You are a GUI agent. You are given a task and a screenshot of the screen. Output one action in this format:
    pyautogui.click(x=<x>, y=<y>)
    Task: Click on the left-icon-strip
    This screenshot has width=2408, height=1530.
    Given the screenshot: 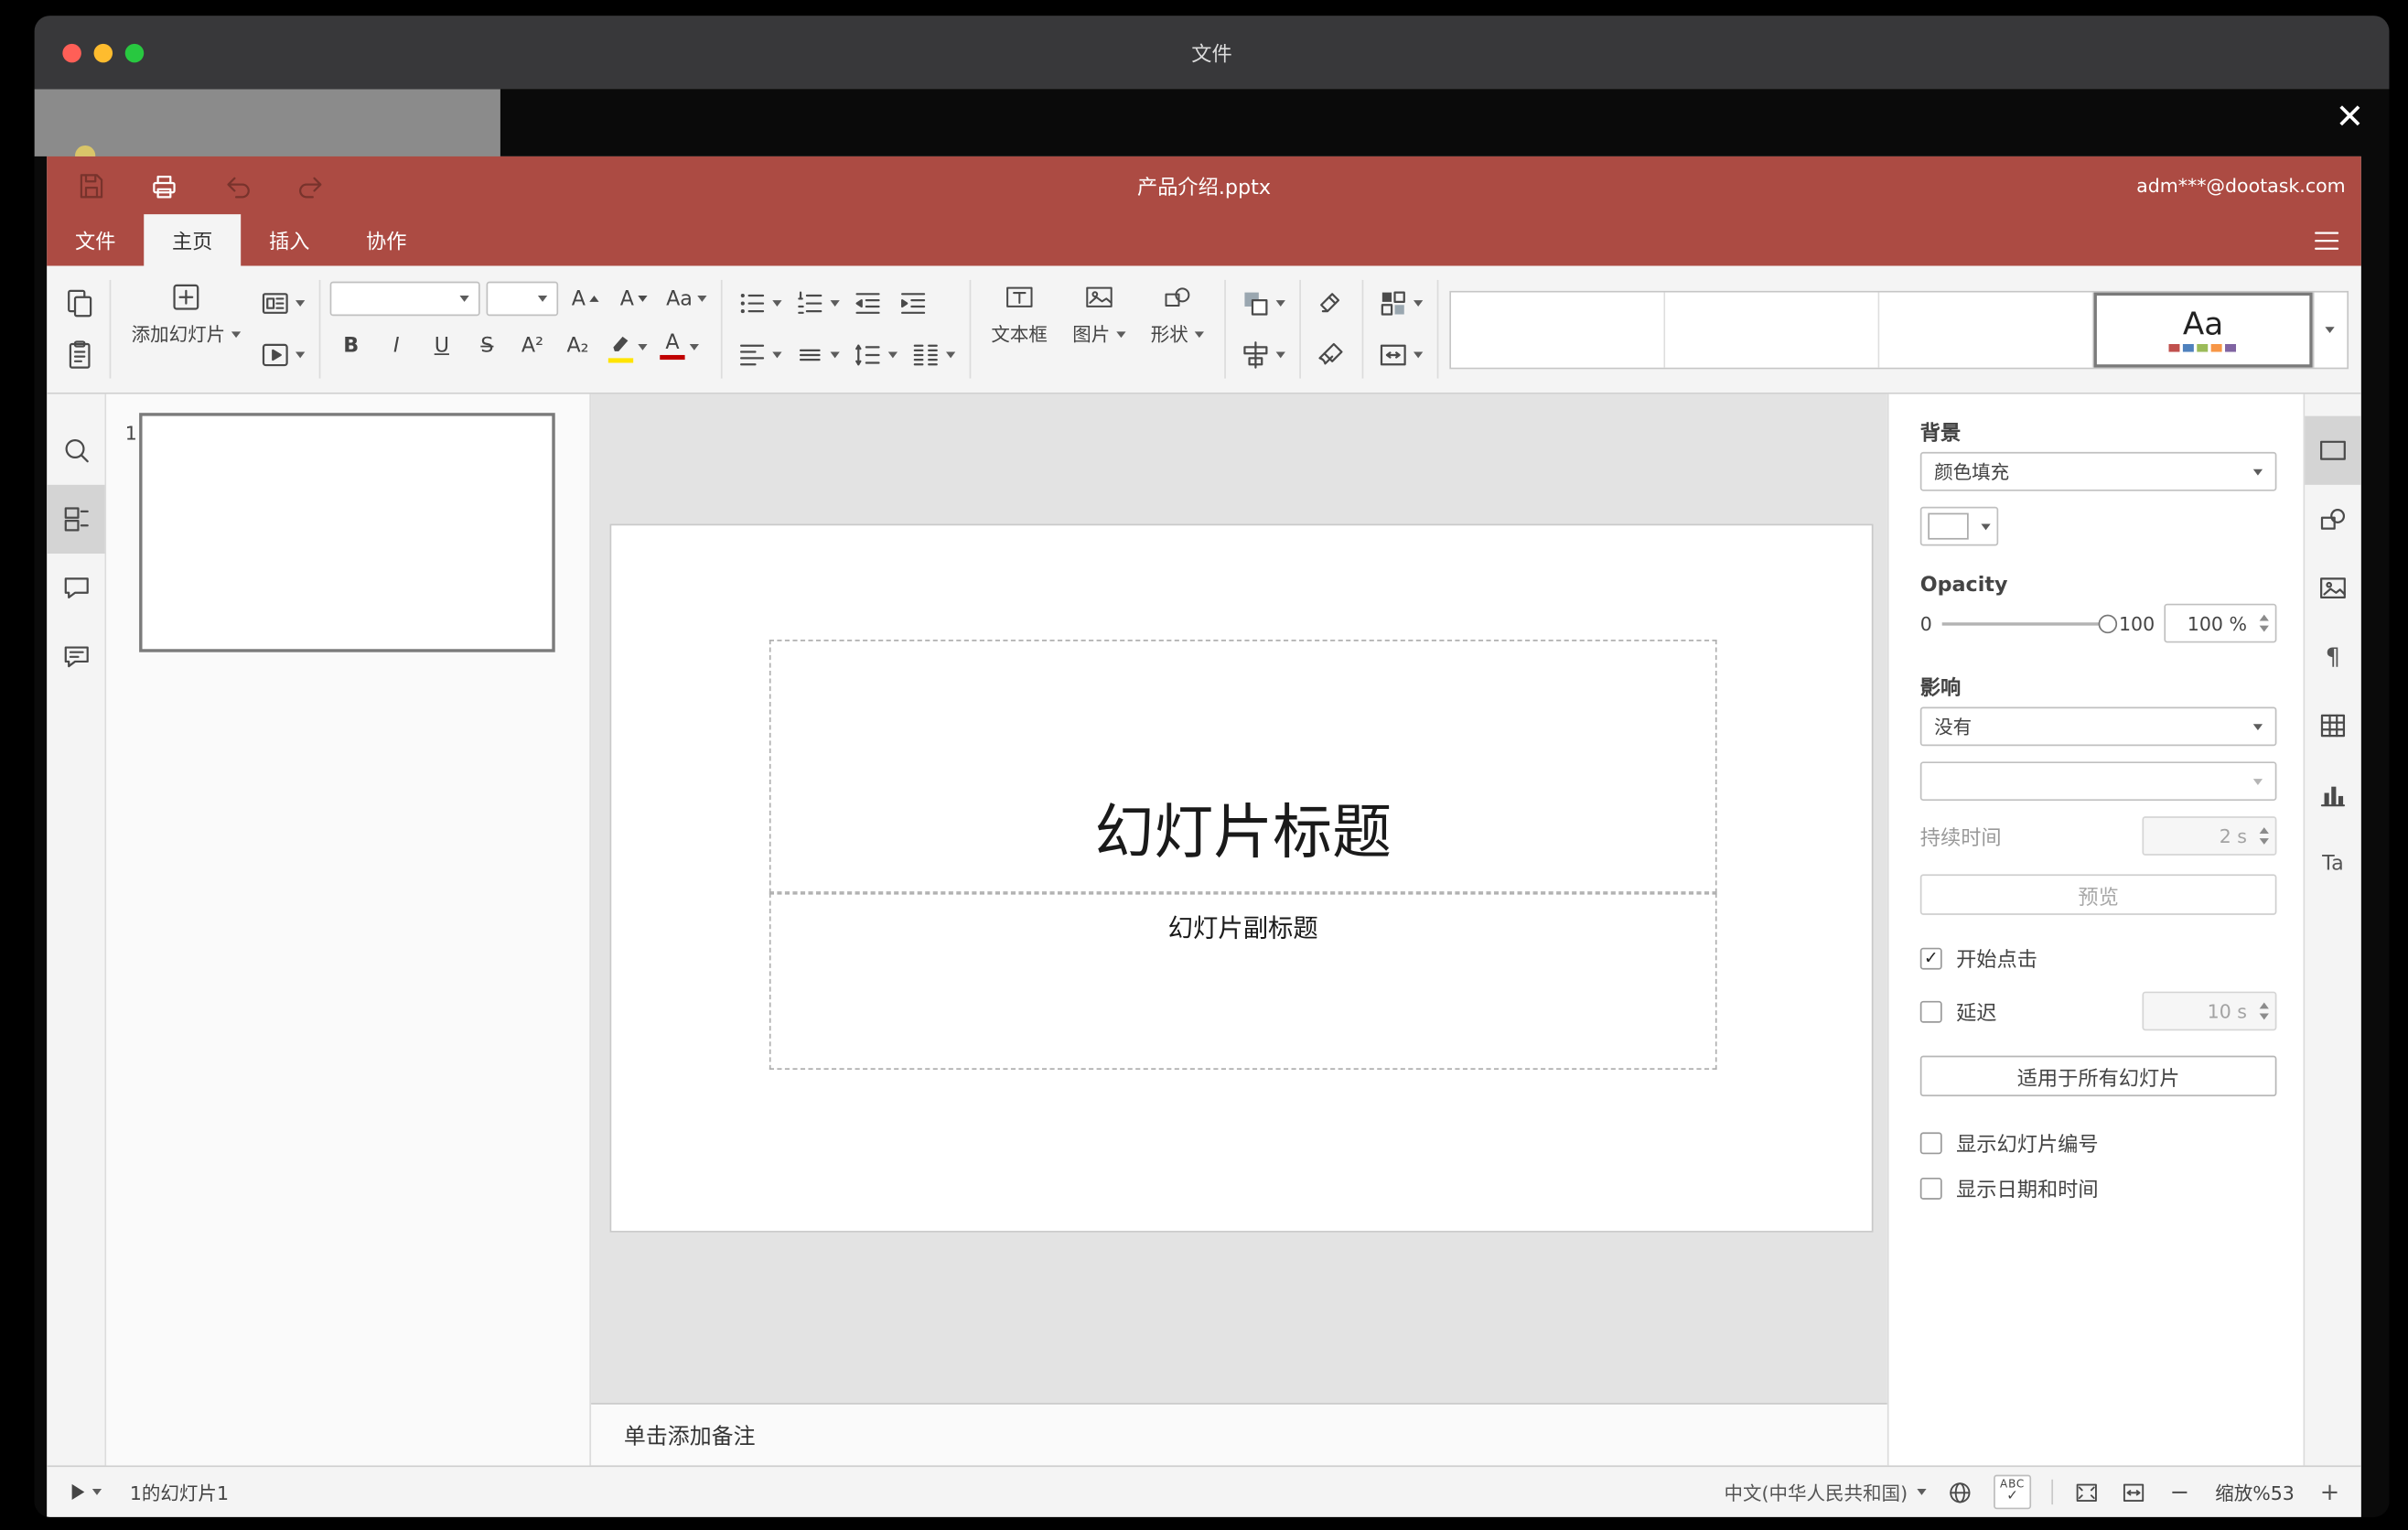 What is the action you would take?
    pyautogui.click(x=77, y=929)
    